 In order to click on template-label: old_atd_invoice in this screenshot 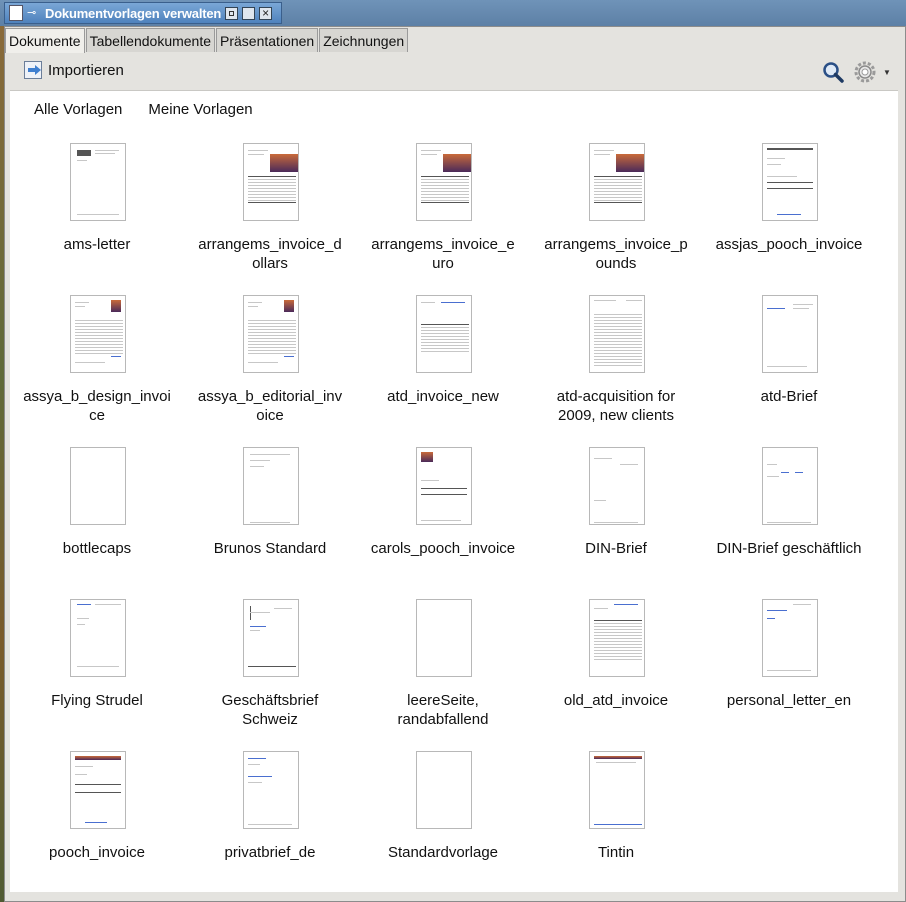, I will do `click(616, 700)`.